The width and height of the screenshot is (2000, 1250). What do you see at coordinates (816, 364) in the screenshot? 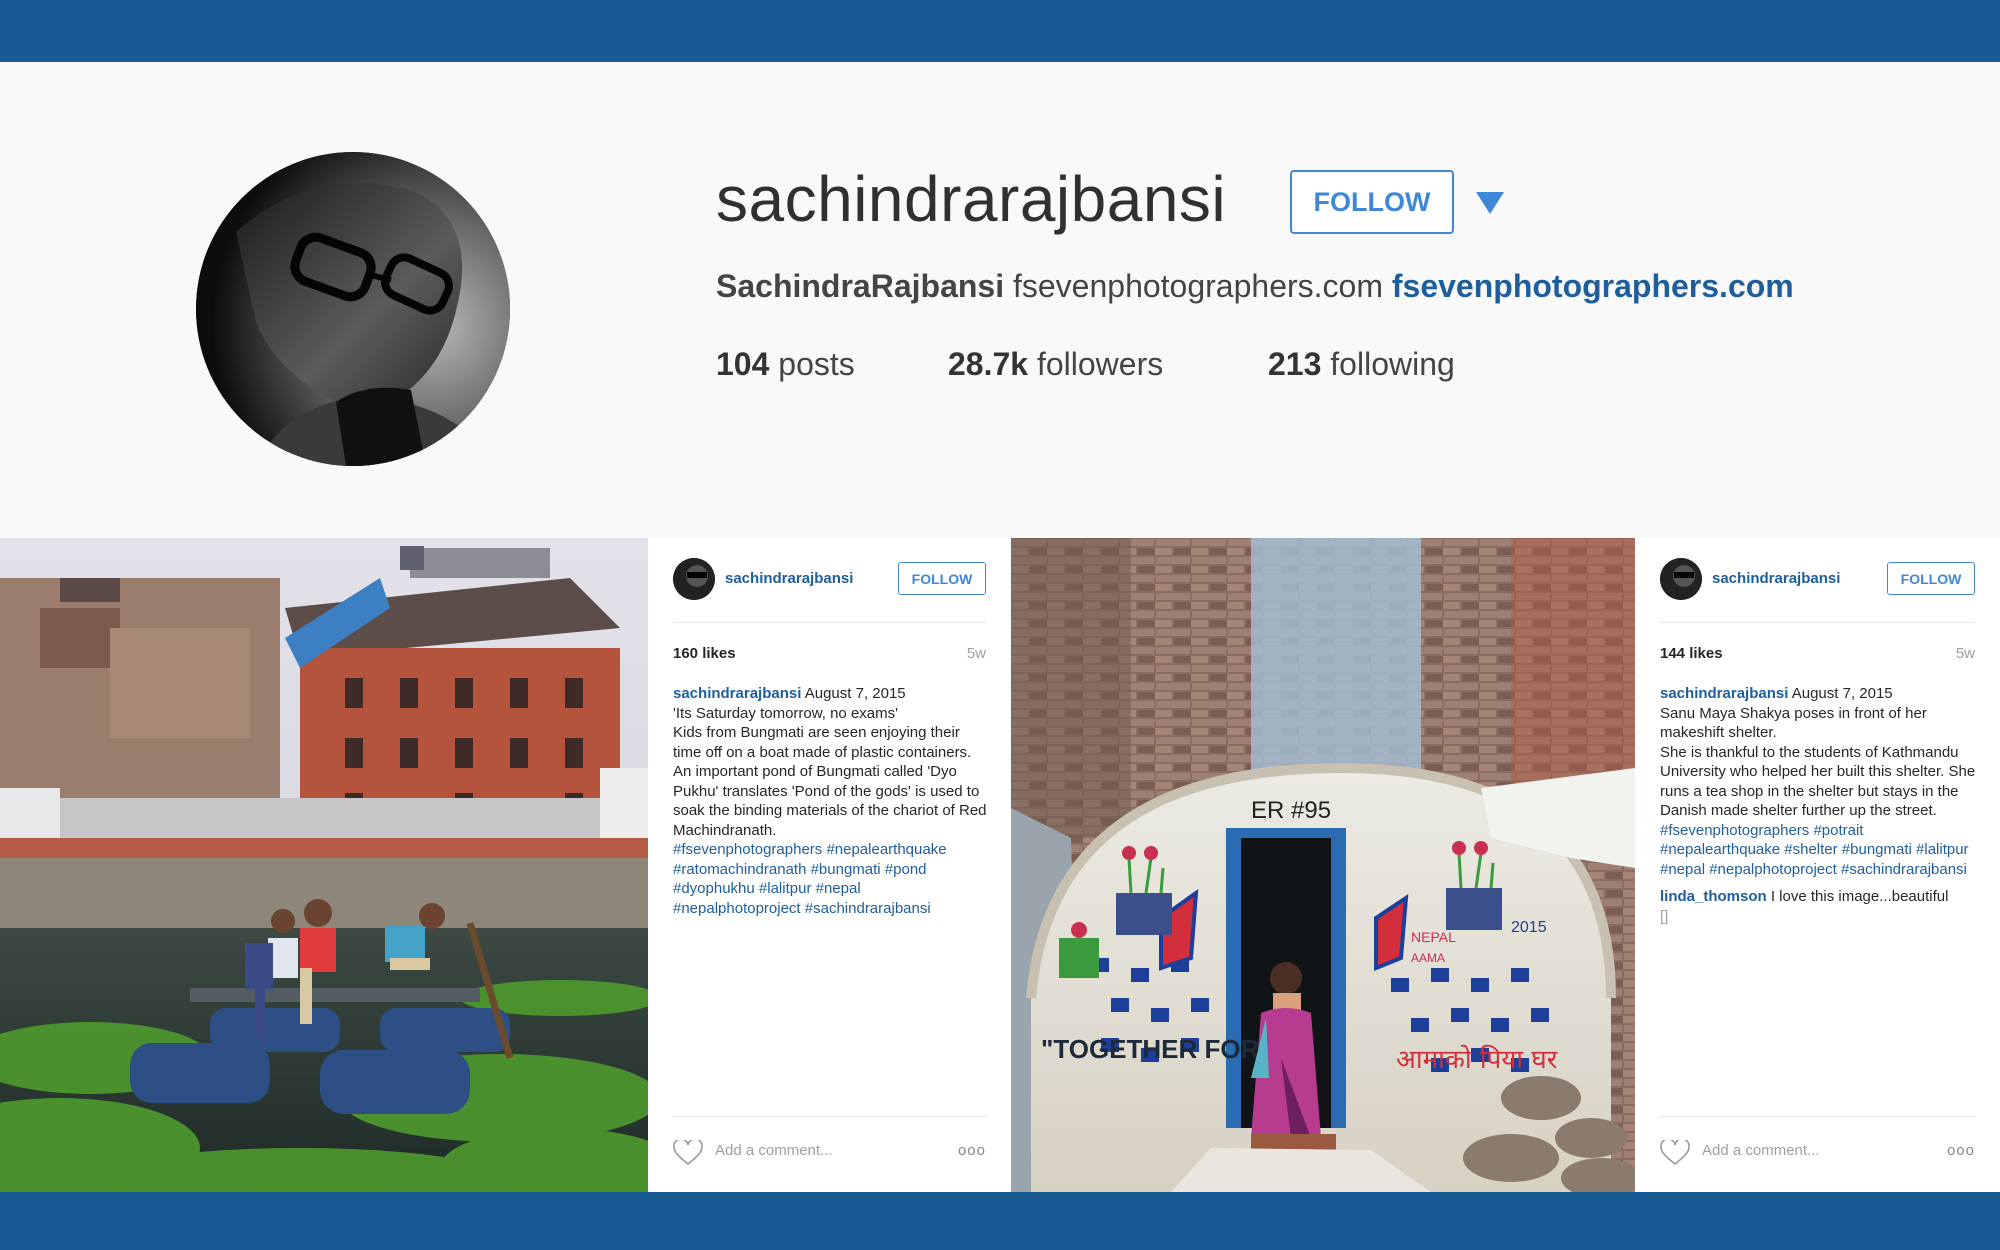
I see `posts-label: posts` at bounding box center [816, 364].